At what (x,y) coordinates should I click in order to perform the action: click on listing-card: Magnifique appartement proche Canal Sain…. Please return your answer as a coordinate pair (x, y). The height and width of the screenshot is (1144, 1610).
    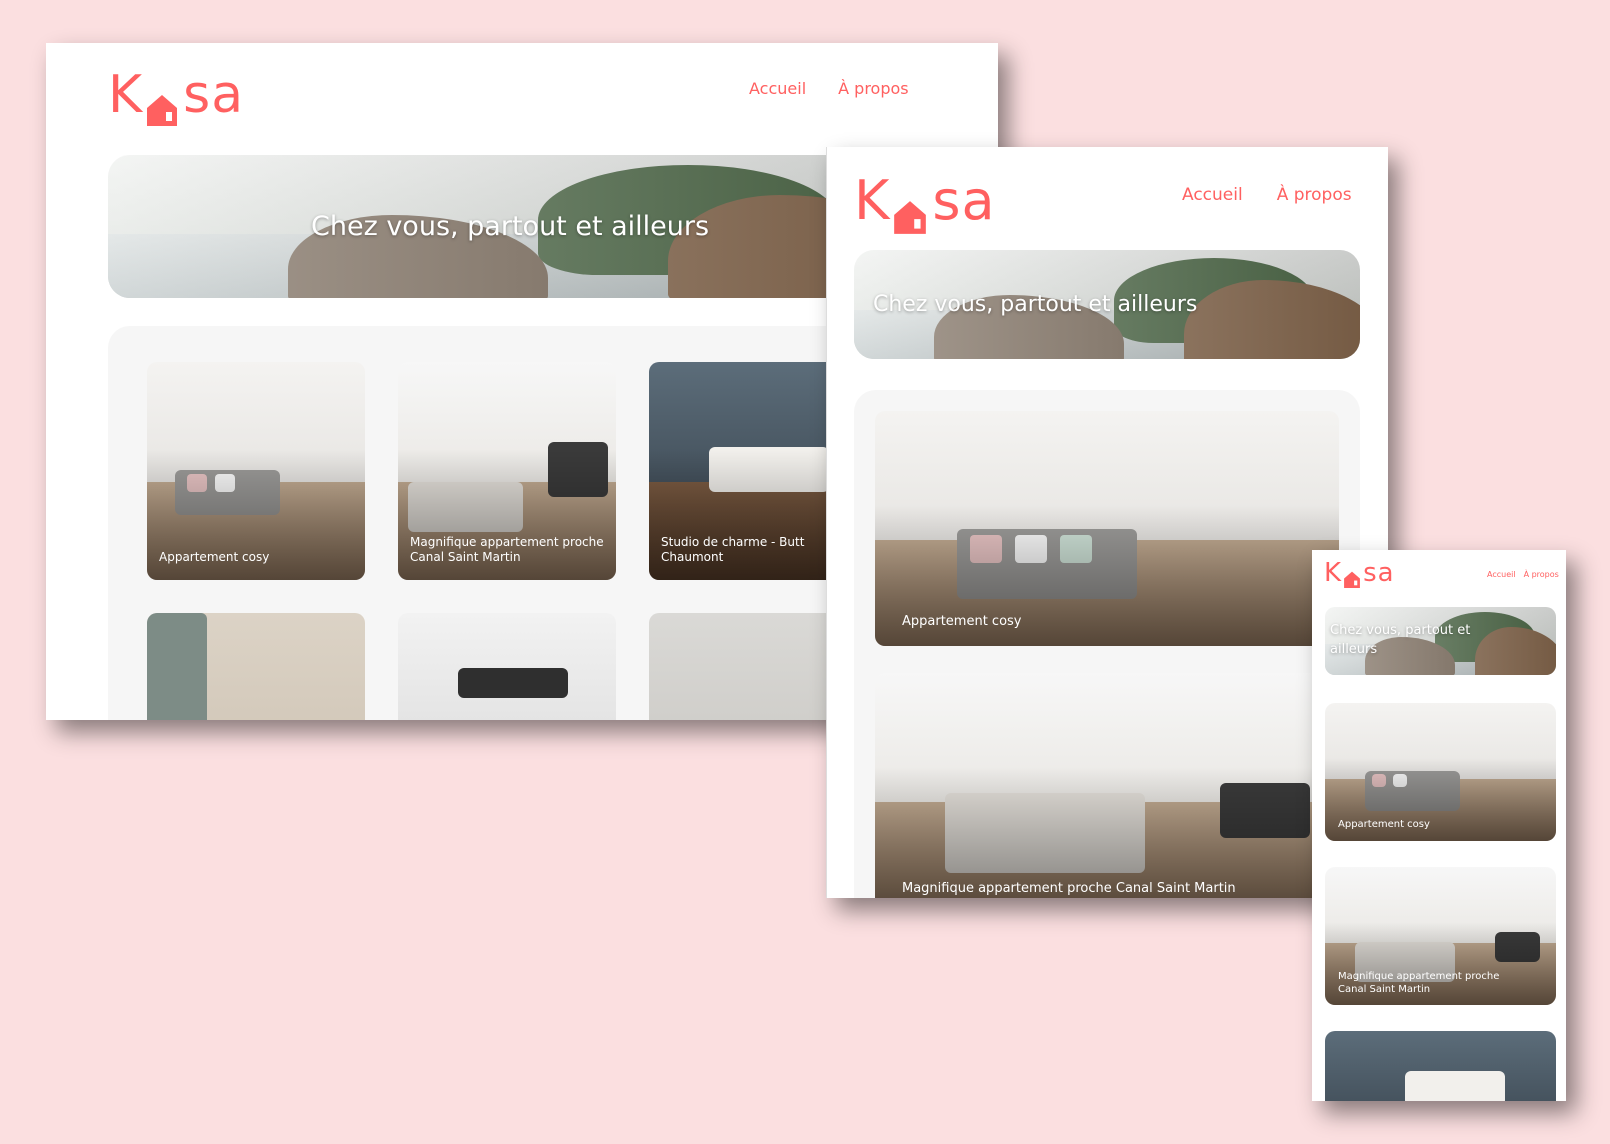
    Looking at the image, I should click on (1107, 785).